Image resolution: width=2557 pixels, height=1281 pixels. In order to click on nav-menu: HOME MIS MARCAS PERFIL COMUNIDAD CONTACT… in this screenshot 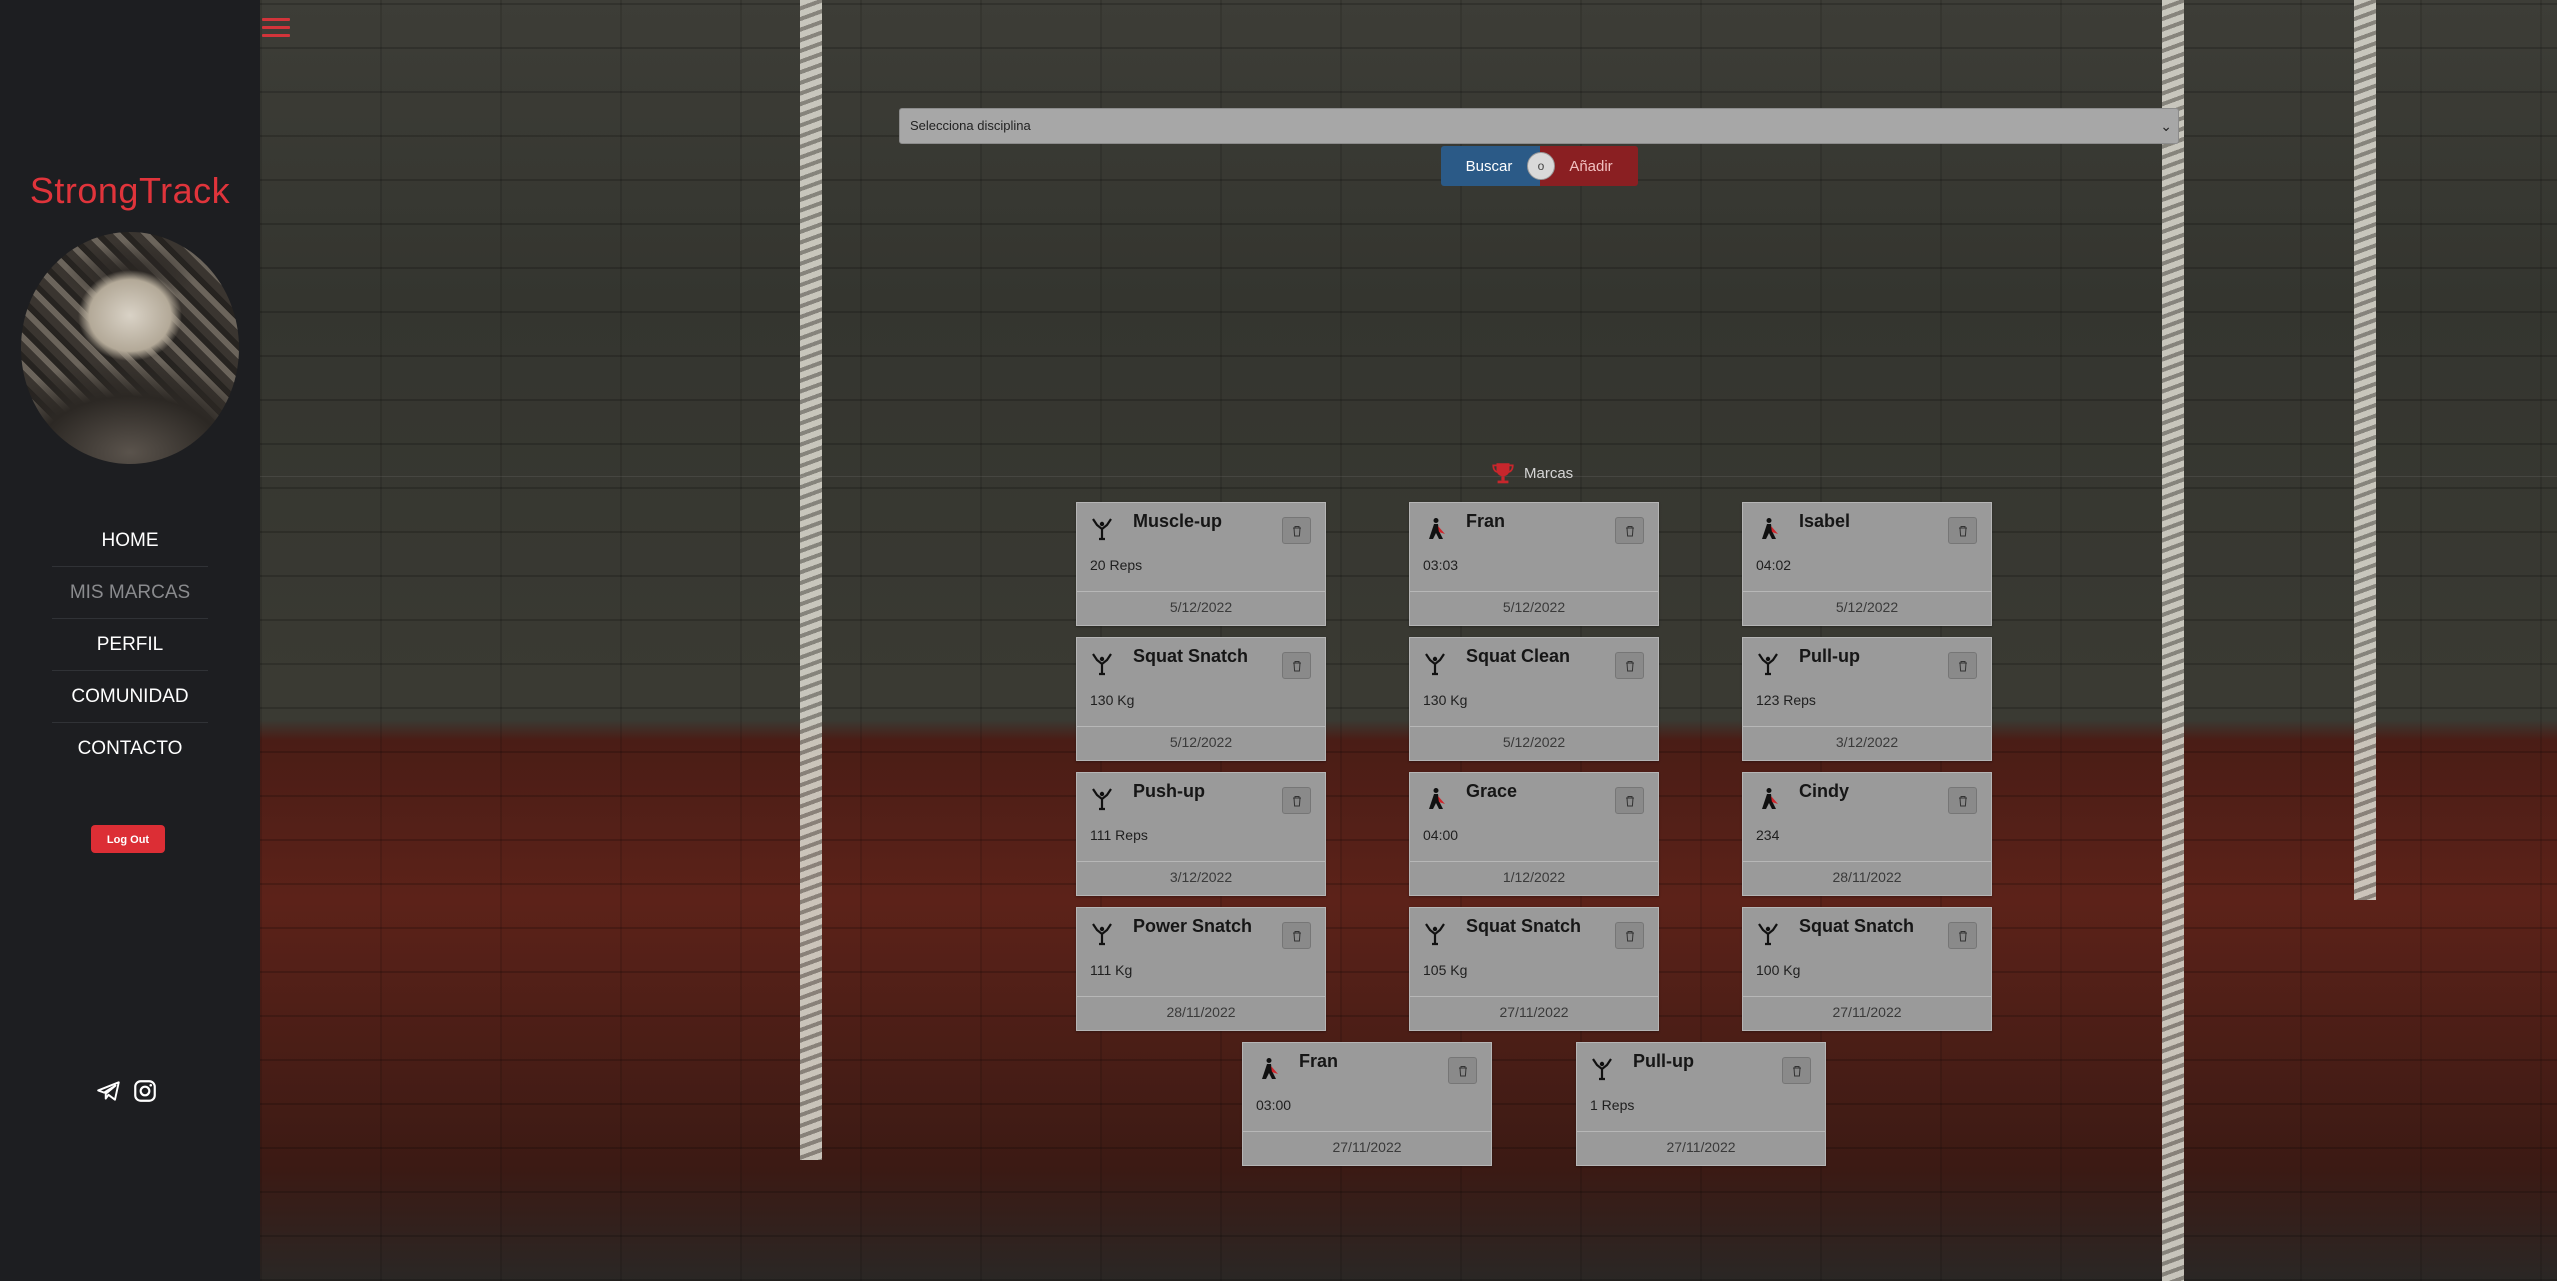, I will do `click(130, 644)`.